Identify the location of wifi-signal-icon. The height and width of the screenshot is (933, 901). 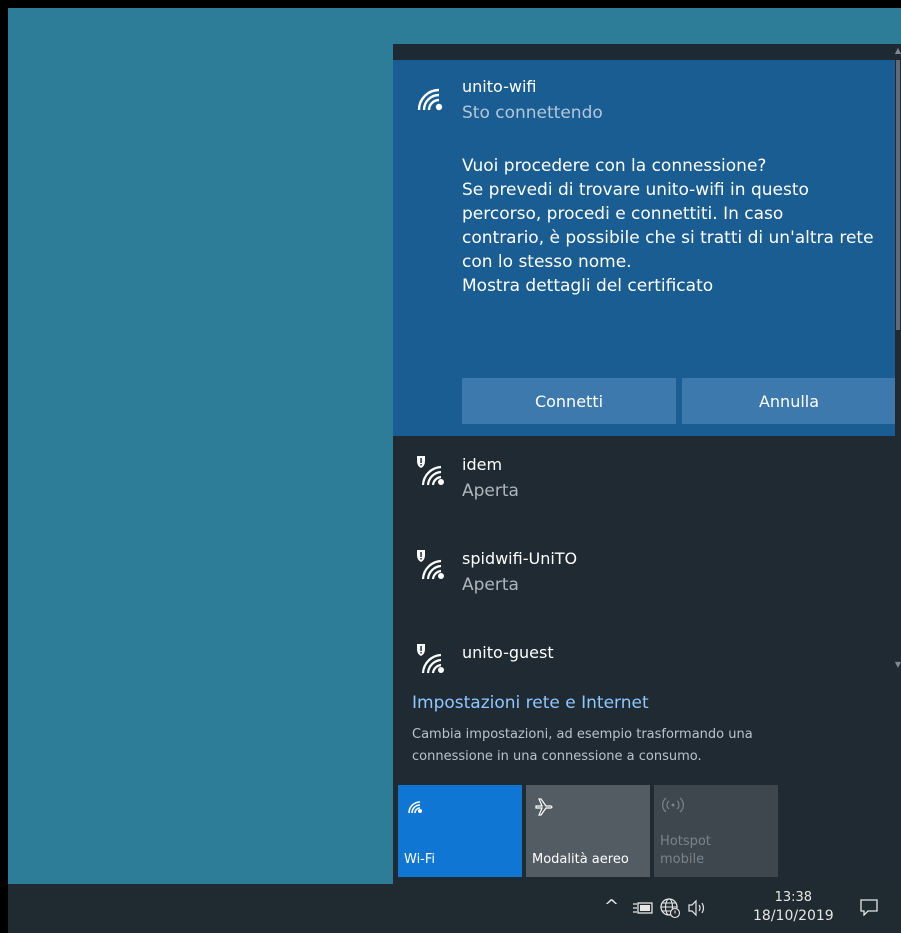
(430, 99).